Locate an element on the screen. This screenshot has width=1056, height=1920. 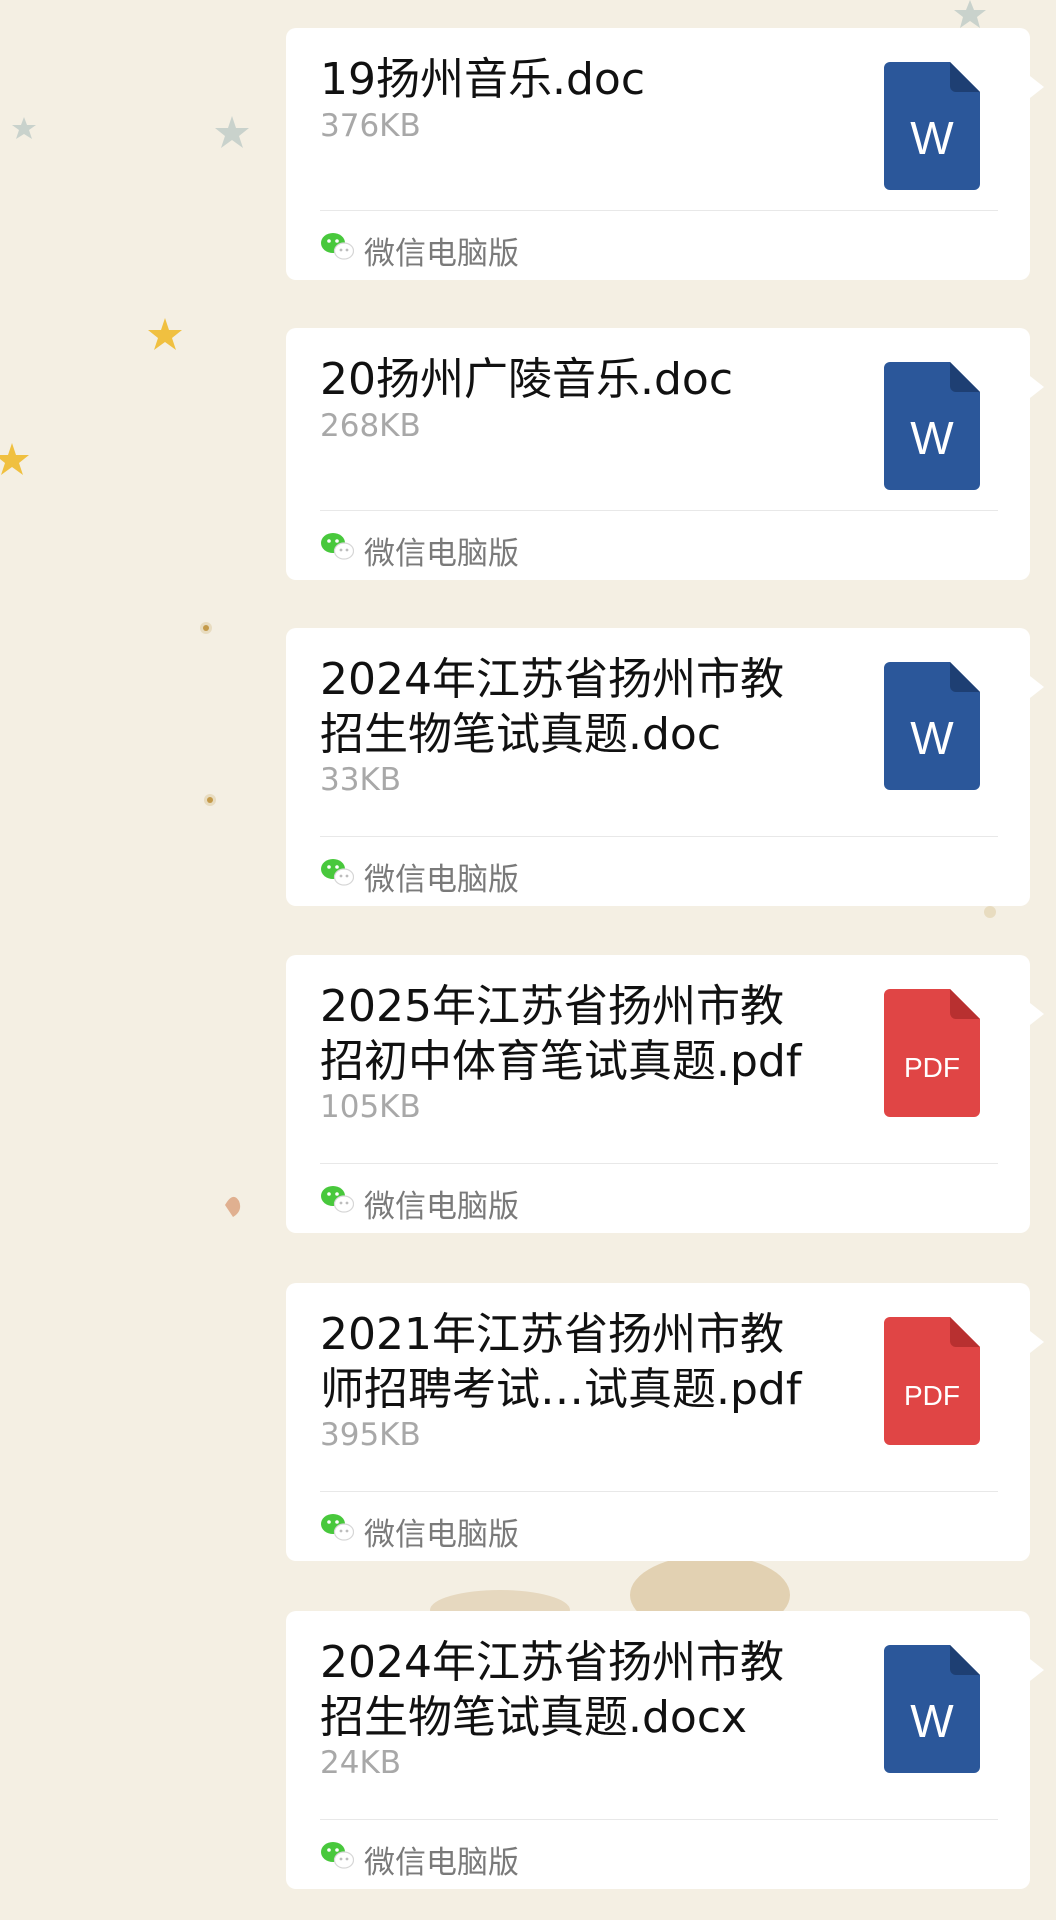
file-size: 376KB is located at coordinates (370, 126).